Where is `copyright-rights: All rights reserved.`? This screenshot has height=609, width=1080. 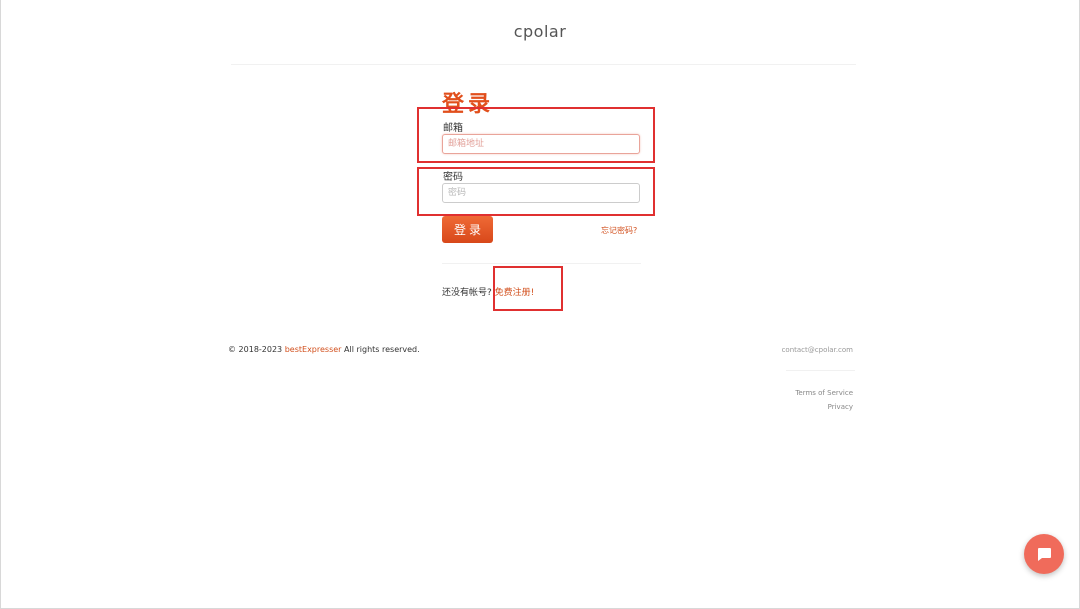
copyright-rights: All rights reserved. is located at coordinates (382, 349).